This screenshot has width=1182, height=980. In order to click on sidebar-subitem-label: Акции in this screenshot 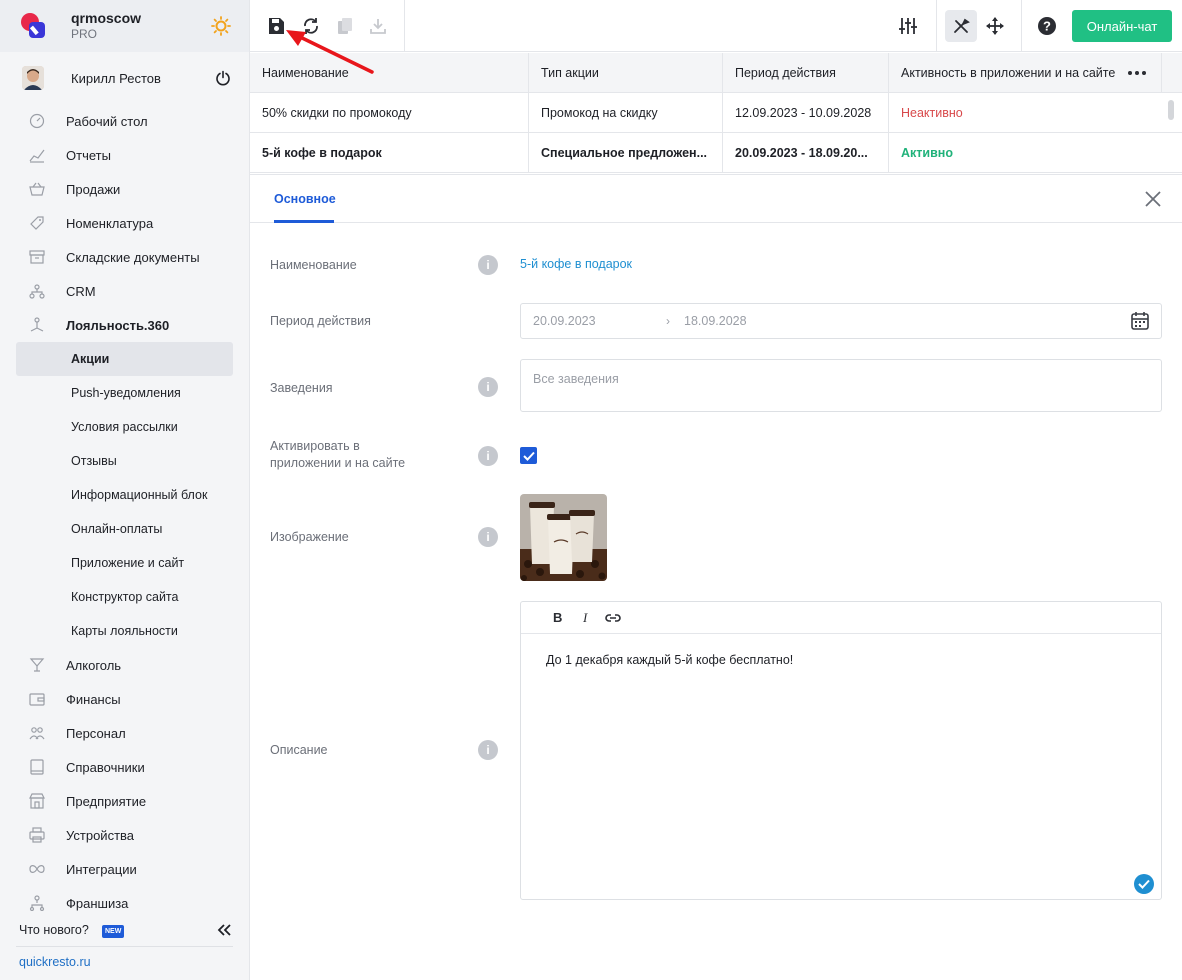, I will do `click(90, 359)`.